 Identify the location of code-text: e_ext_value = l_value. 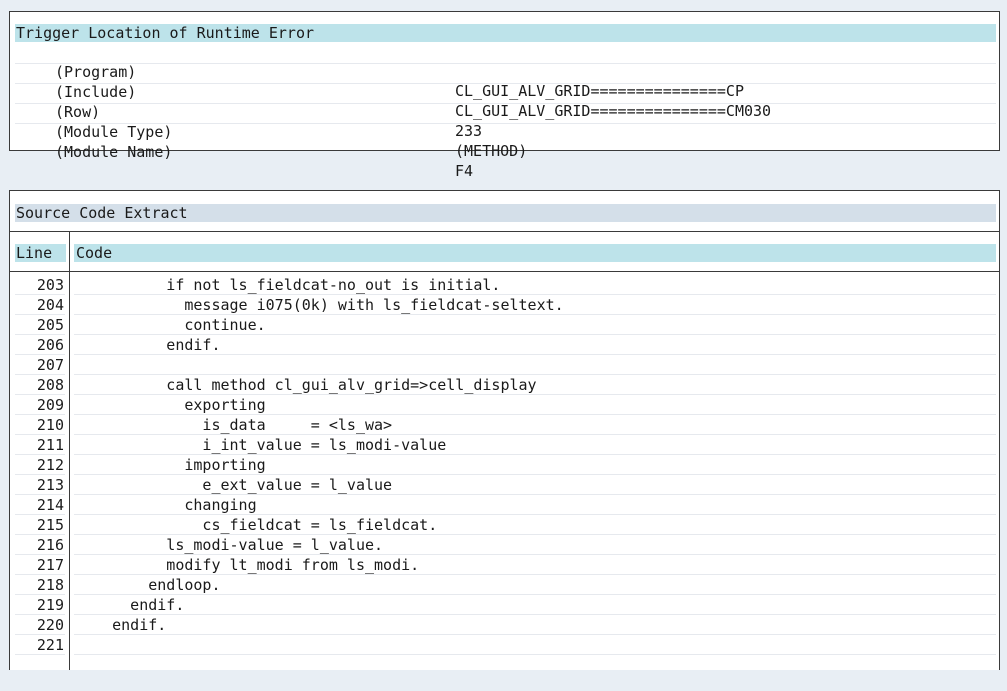
(535, 485).